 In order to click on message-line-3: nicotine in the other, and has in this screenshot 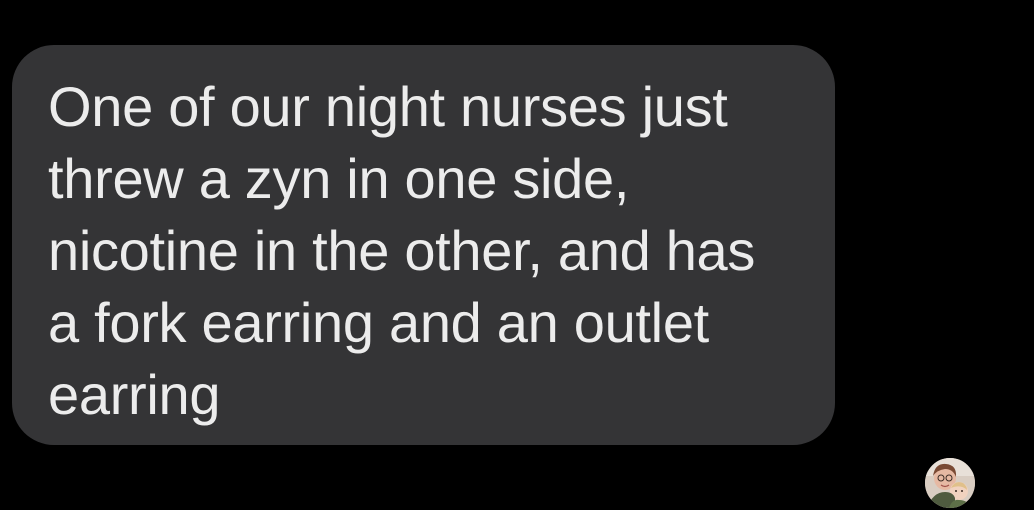, I will do `click(402, 250)`.